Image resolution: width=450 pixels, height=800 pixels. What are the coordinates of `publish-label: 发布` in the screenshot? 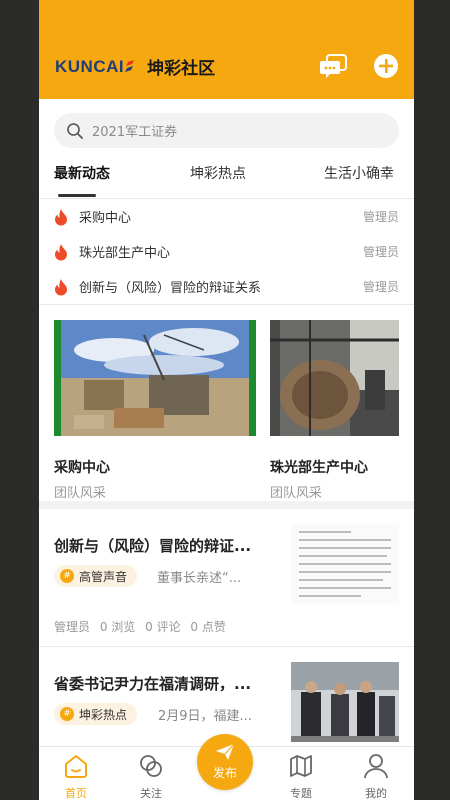 It's located at (224, 773).